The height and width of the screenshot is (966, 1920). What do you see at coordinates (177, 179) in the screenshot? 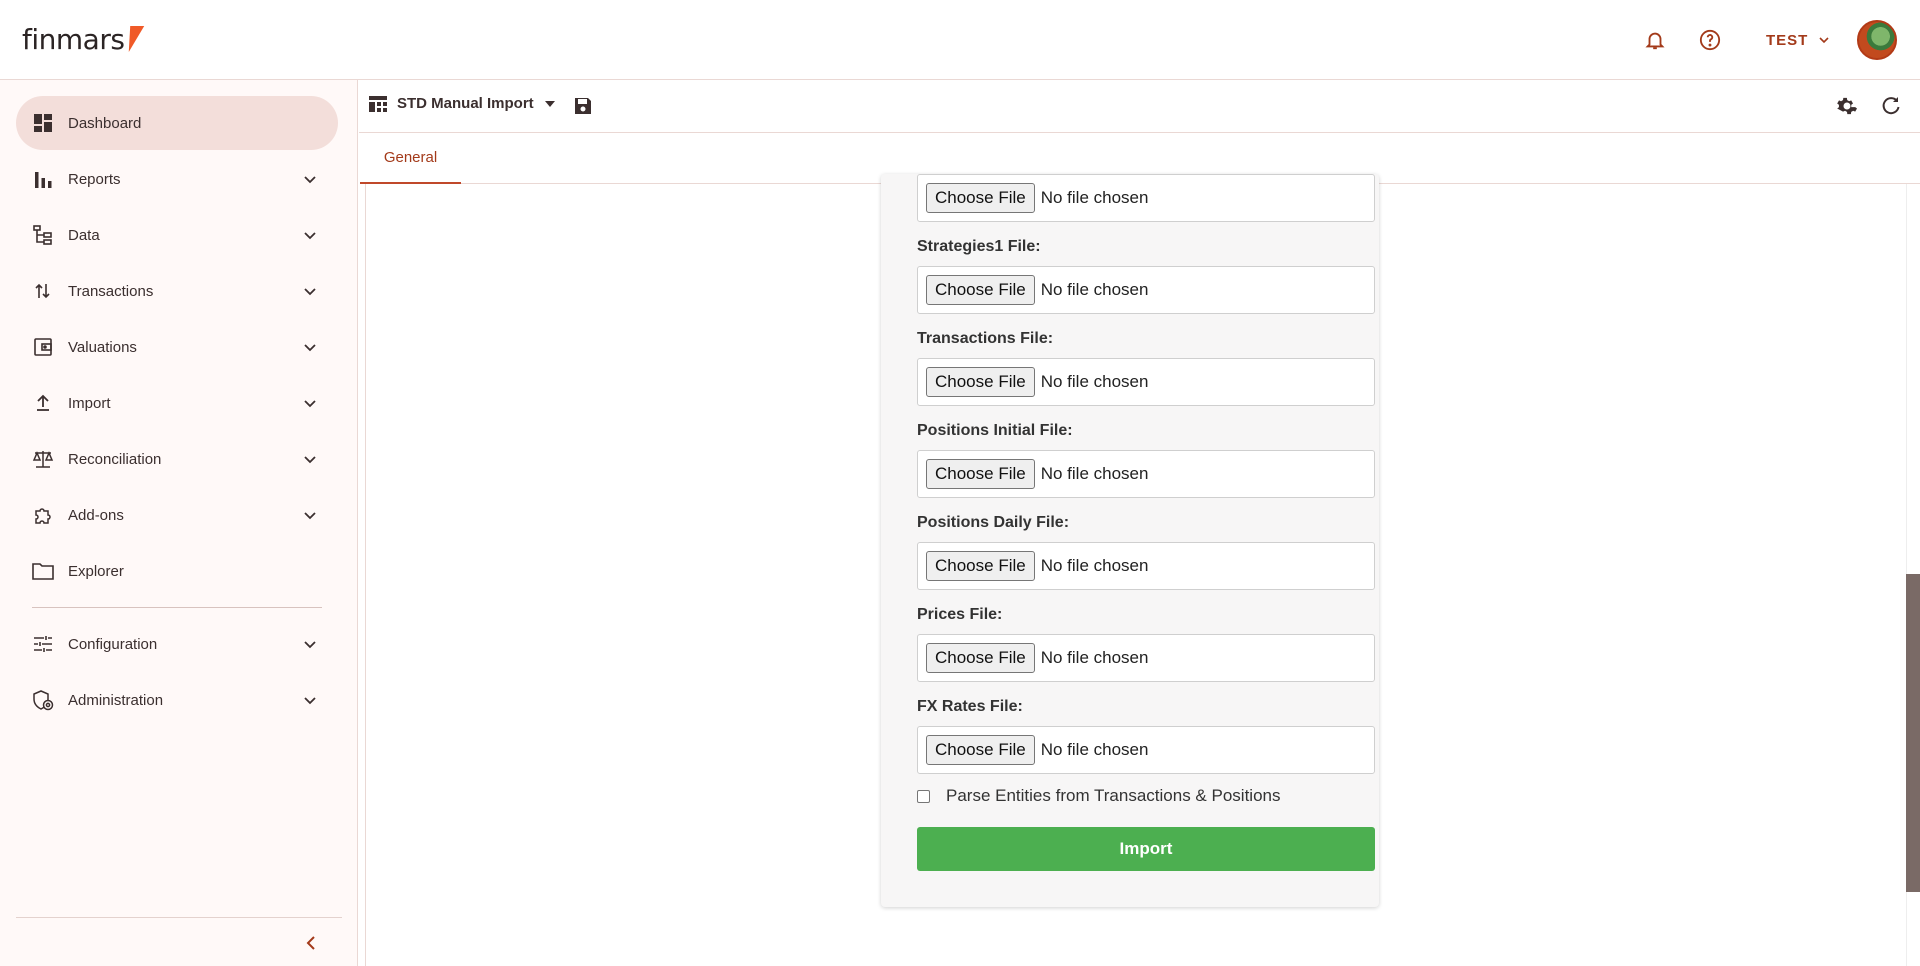
I see `sidebar-item-reports: Reports` at bounding box center [177, 179].